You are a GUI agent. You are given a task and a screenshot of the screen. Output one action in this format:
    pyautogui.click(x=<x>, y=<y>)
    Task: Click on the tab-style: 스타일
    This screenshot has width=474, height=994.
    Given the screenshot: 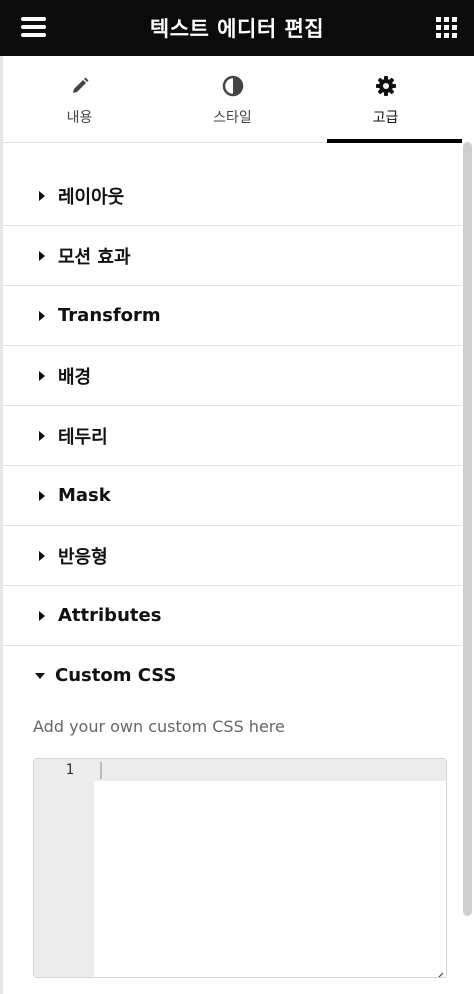 What is the action you would take?
    pyautogui.click(x=232, y=99)
    